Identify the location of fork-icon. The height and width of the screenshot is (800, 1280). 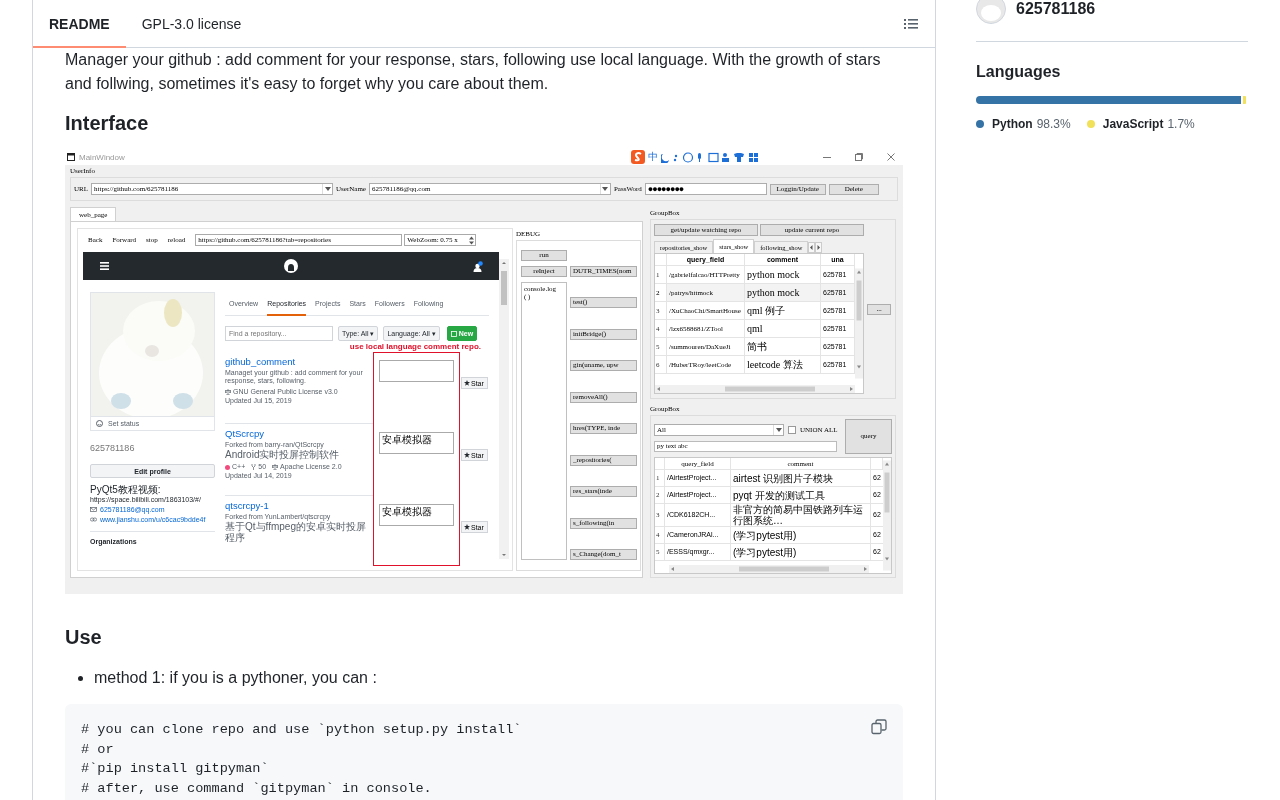
(254, 467).